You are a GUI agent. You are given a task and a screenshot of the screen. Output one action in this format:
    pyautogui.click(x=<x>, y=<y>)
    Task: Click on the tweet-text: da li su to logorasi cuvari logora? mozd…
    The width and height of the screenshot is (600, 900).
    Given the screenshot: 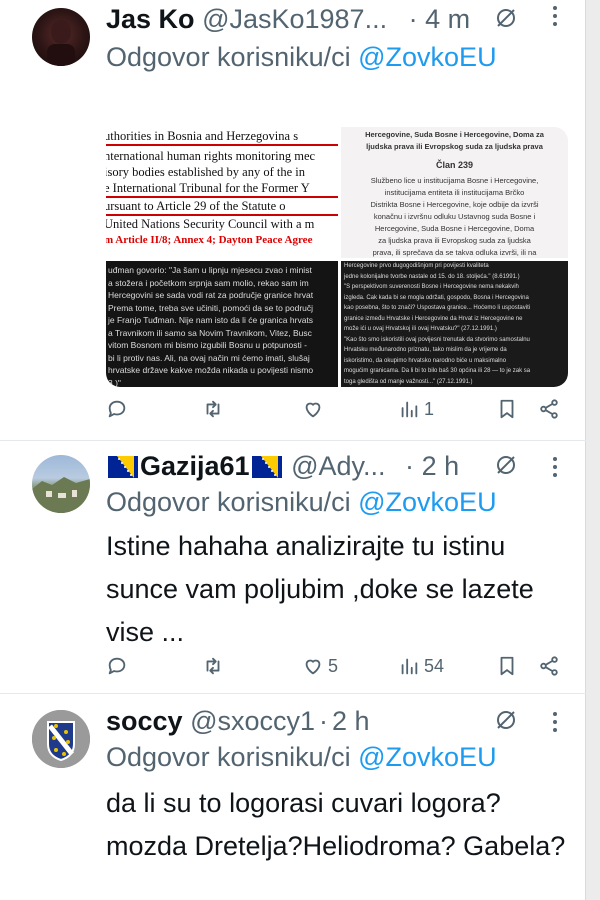 What is the action you would take?
    pyautogui.click(x=336, y=824)
    